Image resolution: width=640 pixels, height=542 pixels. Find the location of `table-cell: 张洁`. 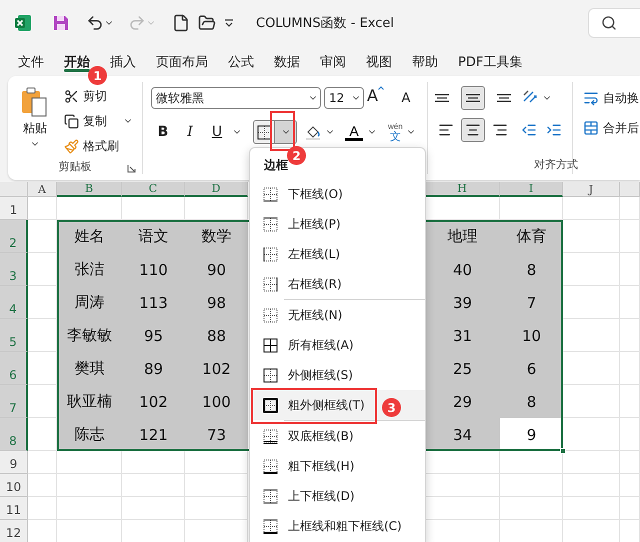

table-cell: 张洁 is located at coordinates (89, 269).